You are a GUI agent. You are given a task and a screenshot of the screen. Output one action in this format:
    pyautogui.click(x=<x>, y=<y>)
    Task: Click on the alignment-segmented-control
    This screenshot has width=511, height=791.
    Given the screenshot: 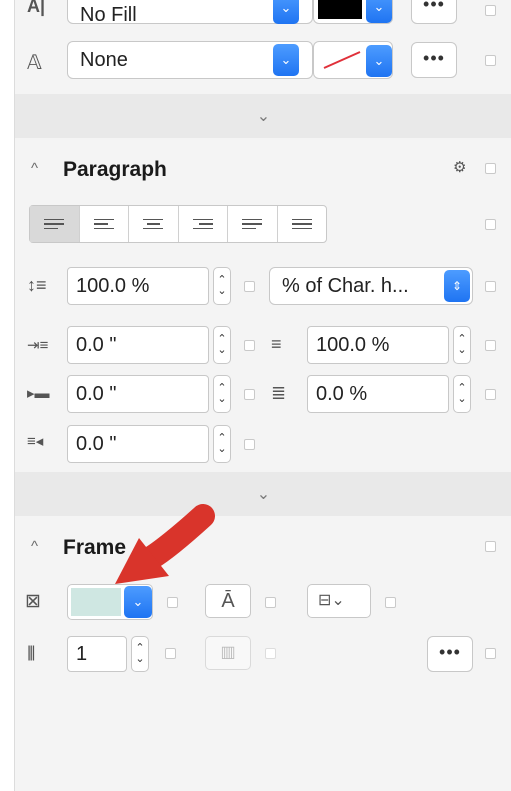 What is the action you would take?
    pyautogui.click(x=178, y=224)
    